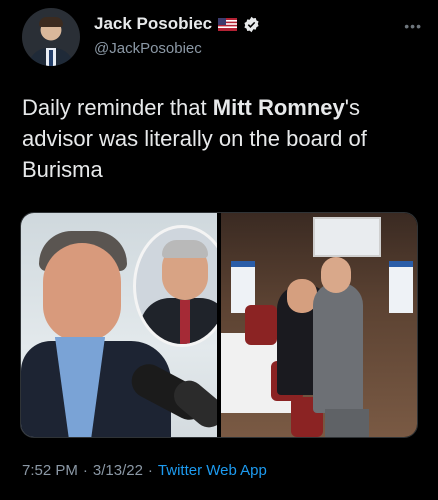 This screenshot has height=500, width=438. Describe the element at coordinates (413, 26) in the screenshot. I see `more-options-icon: •••` at that location.